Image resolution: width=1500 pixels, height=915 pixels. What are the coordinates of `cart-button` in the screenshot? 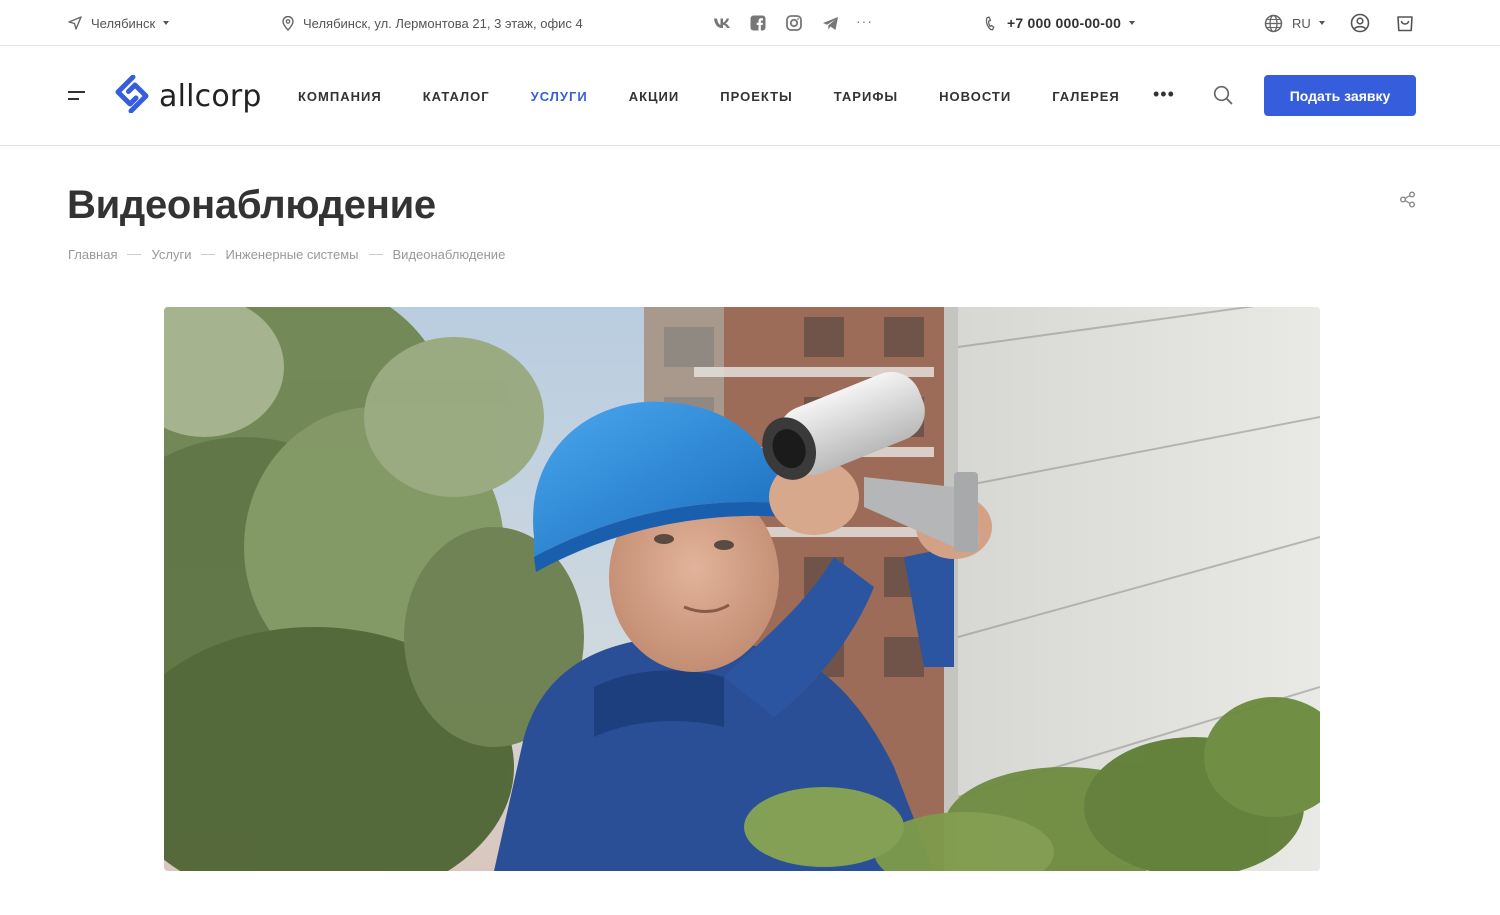 It's located at (1405, 23).